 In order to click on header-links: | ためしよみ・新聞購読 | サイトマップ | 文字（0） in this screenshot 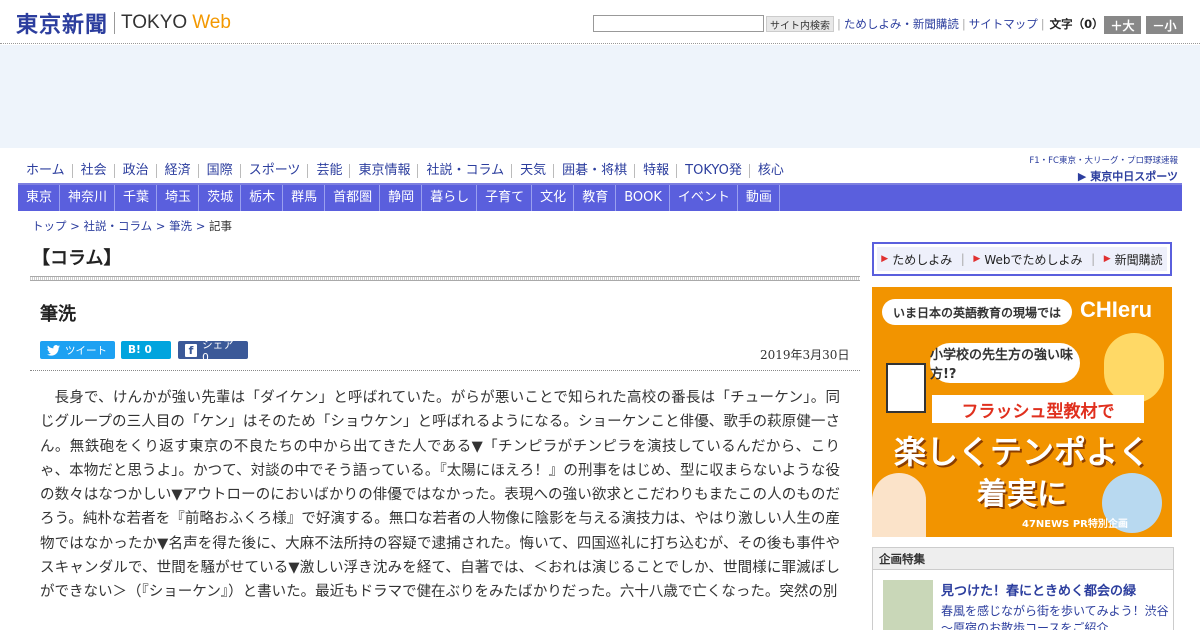, I will do `click(969, 24)`.